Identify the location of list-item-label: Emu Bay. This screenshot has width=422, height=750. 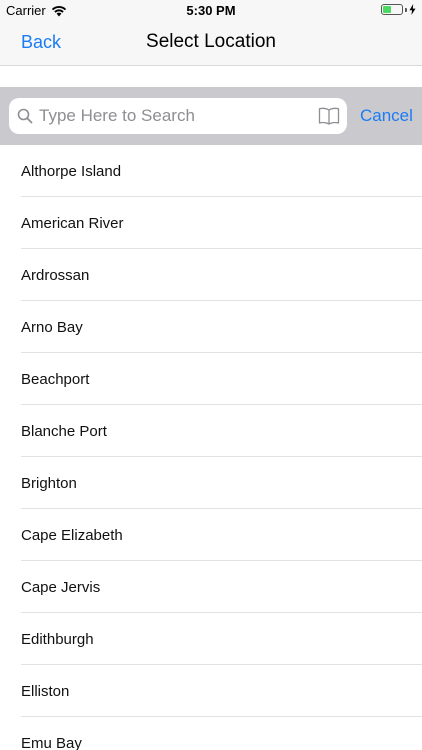
(51, 742).